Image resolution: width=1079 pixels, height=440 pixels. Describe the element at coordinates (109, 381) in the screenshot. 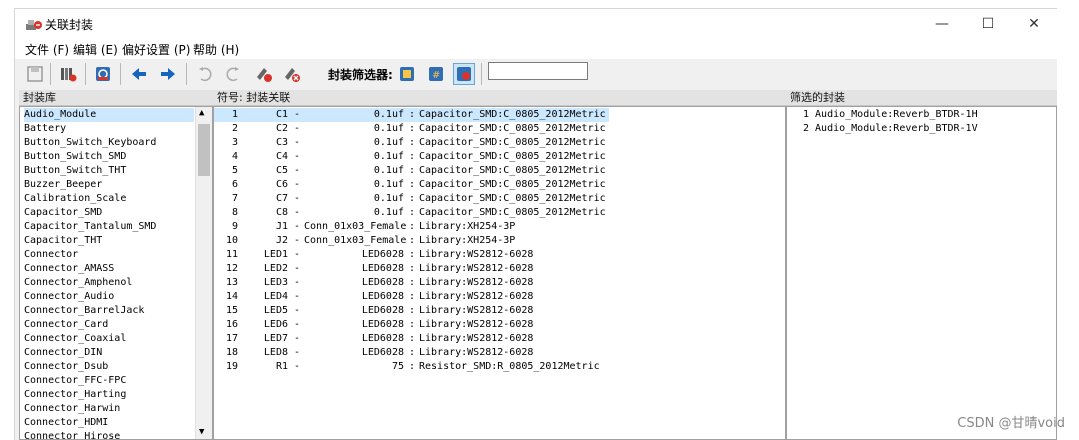

I see `library-item: Connector_FFC-FPC` at that location.